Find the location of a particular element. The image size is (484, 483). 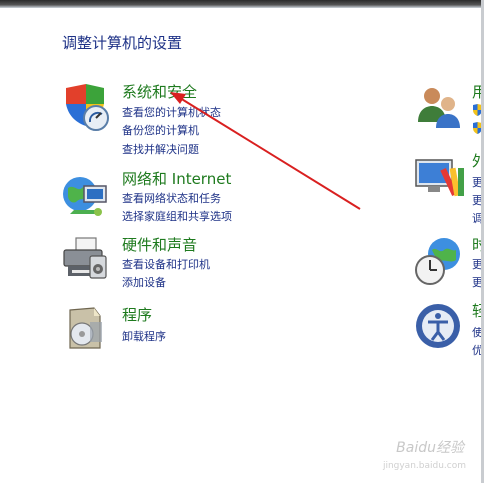

link-backup-computer: 备份您的计算机 is located at coordinates (160, 130).